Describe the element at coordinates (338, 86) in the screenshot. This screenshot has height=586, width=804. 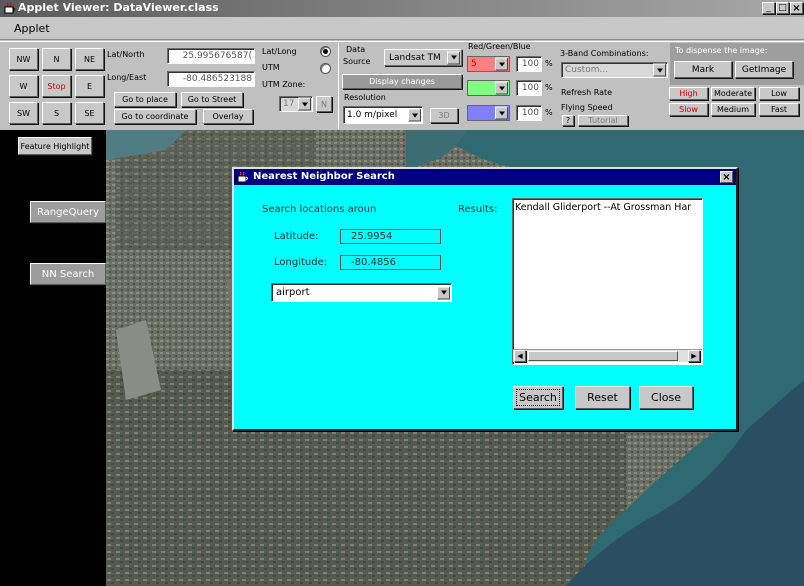
I see `toolbar-divider` at that location.